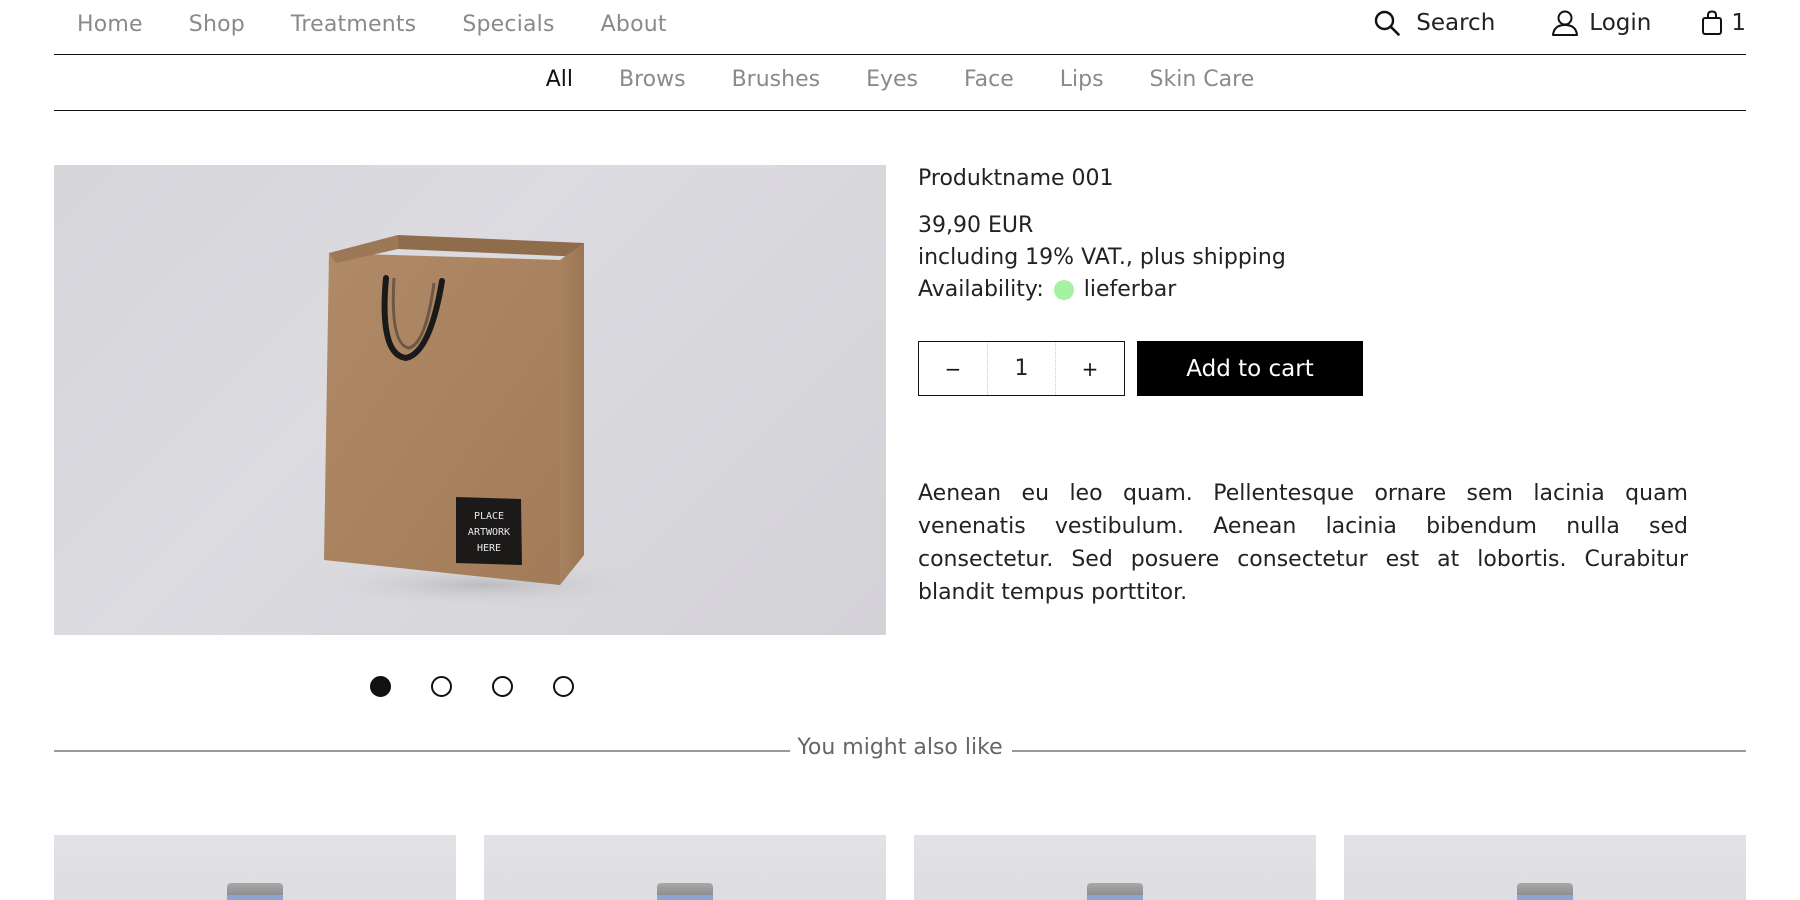  I want to click on quantity-increase-button: +, so click(1090, 369).